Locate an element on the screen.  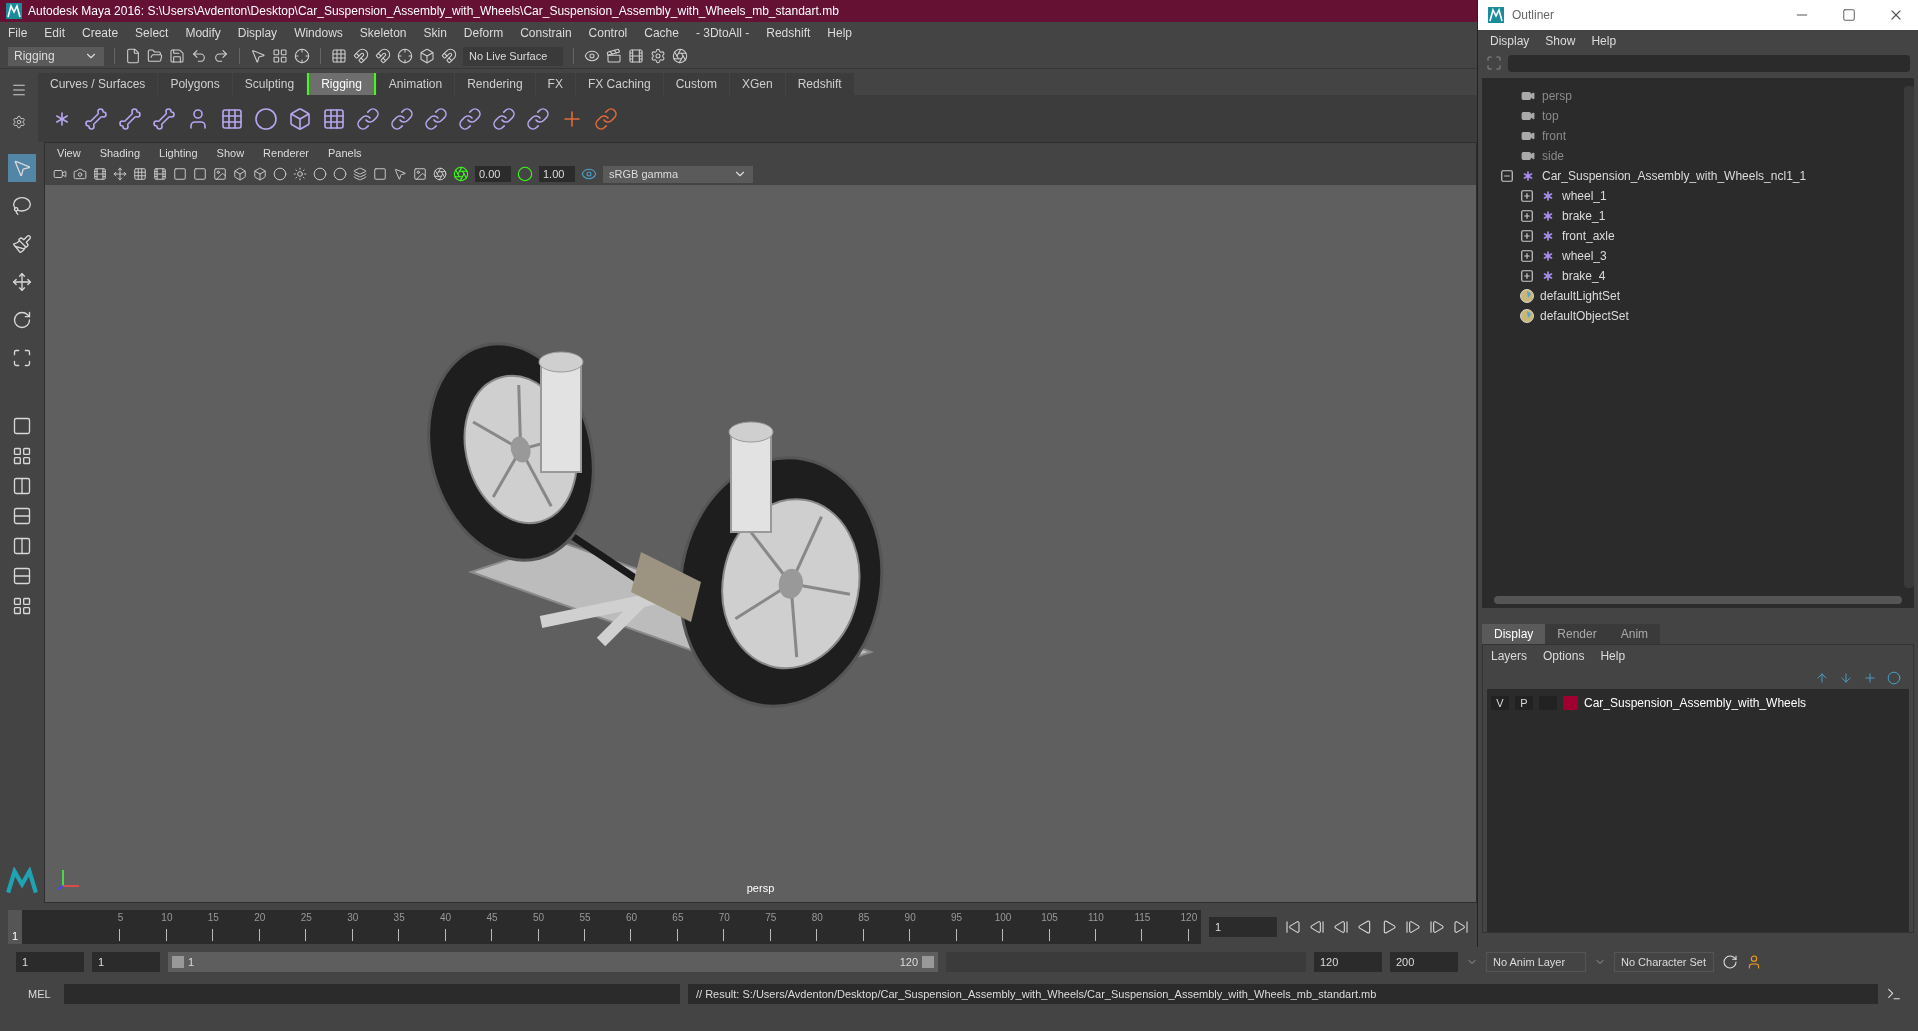
menu-item: Display is located at coordinates (1510, 41).